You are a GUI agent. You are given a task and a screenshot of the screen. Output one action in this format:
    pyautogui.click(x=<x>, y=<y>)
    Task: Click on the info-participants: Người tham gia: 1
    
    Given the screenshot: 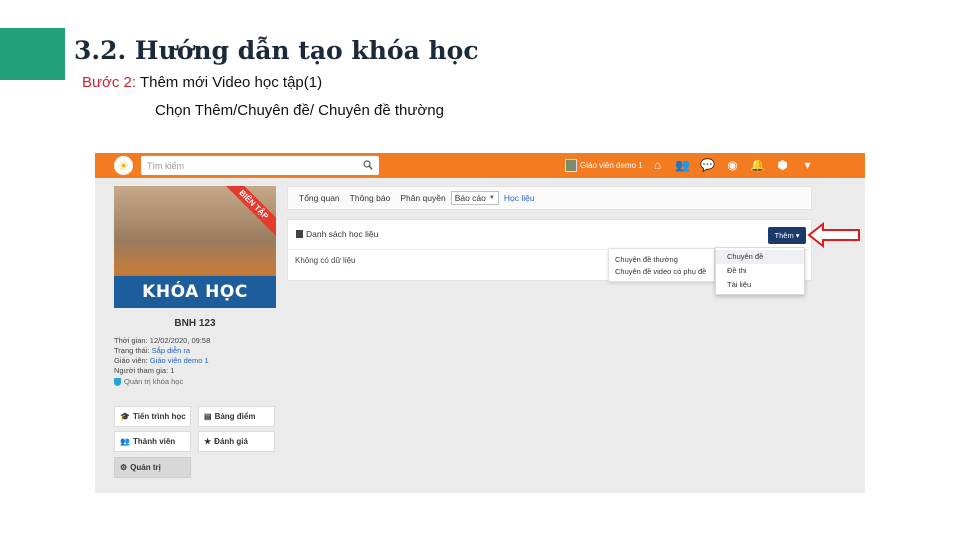 What is the action you would take?
    pyautogui.click(x=144, y=370)
    